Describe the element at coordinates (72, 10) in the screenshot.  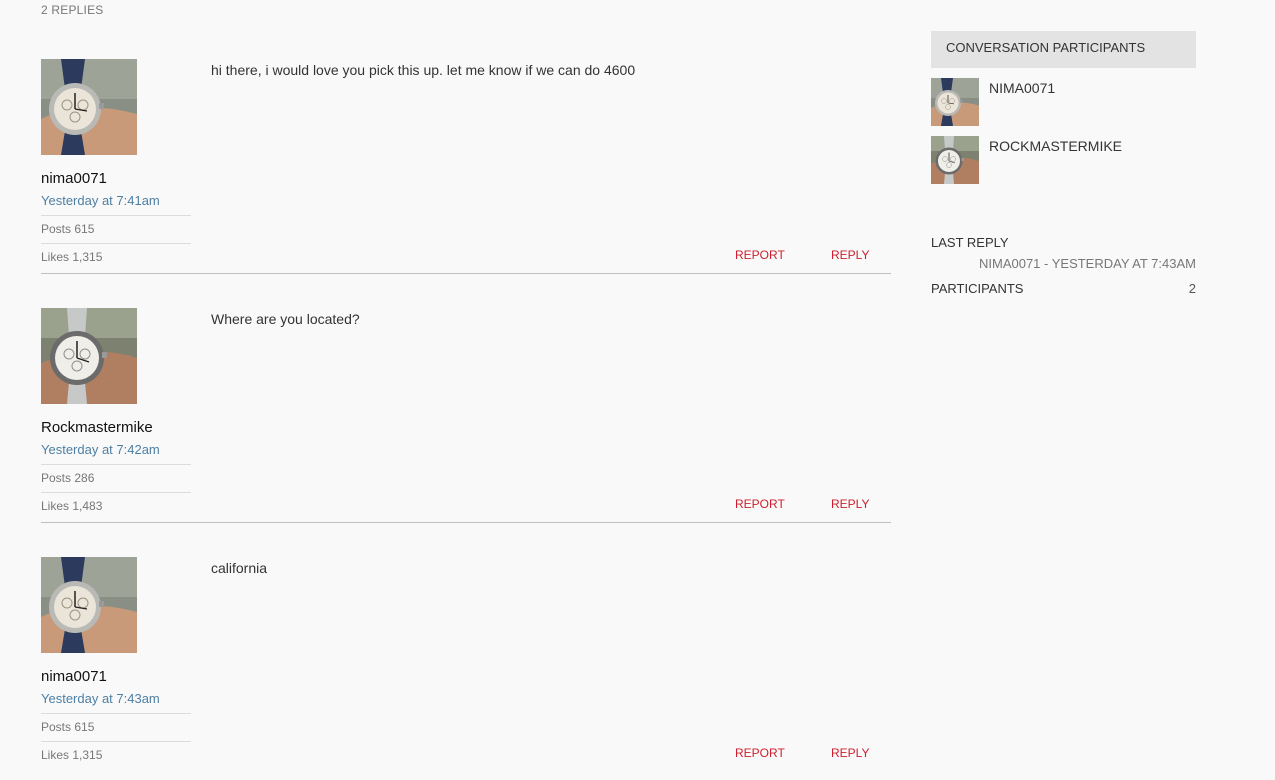
I see `replies-count: 2 REPLIES` at that location.